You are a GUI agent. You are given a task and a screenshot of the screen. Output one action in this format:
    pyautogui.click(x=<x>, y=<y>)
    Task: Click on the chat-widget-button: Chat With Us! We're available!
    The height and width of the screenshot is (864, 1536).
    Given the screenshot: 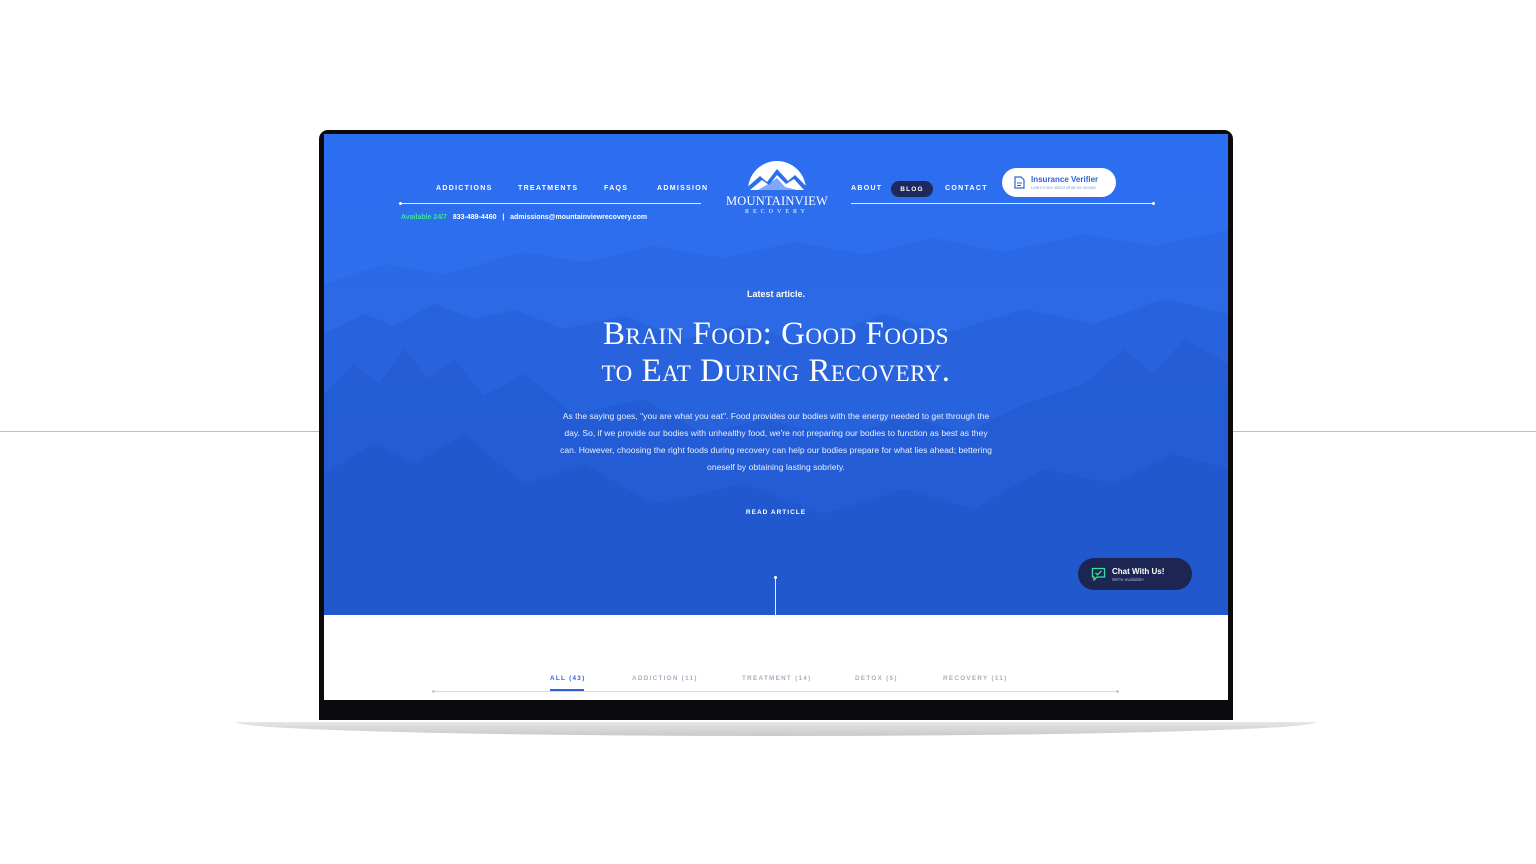 What is the action you would take?
    pyautogui.click(x=1135, y=574)
    